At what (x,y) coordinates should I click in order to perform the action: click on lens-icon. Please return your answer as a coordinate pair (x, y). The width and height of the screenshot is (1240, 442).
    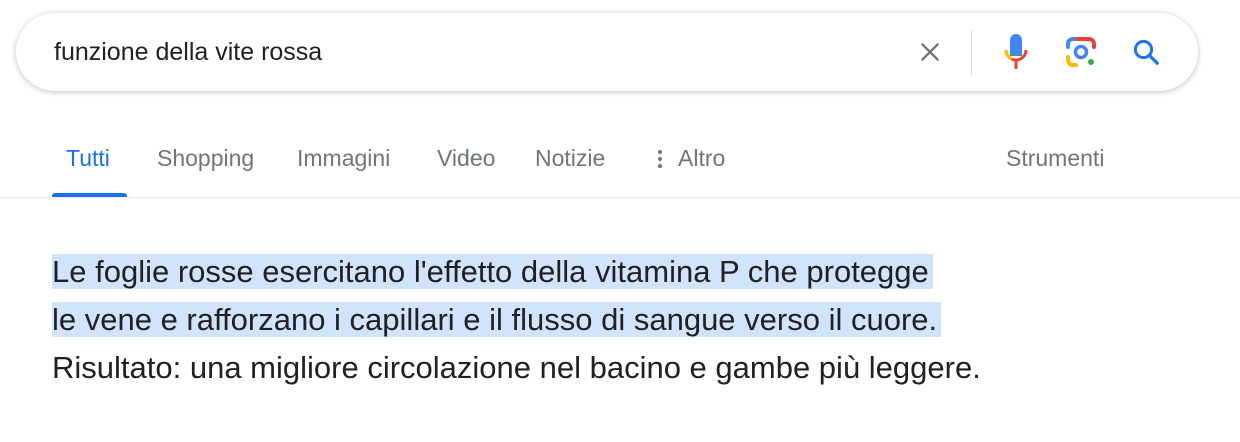
    Looking at the image, I should click on (1081, 52).